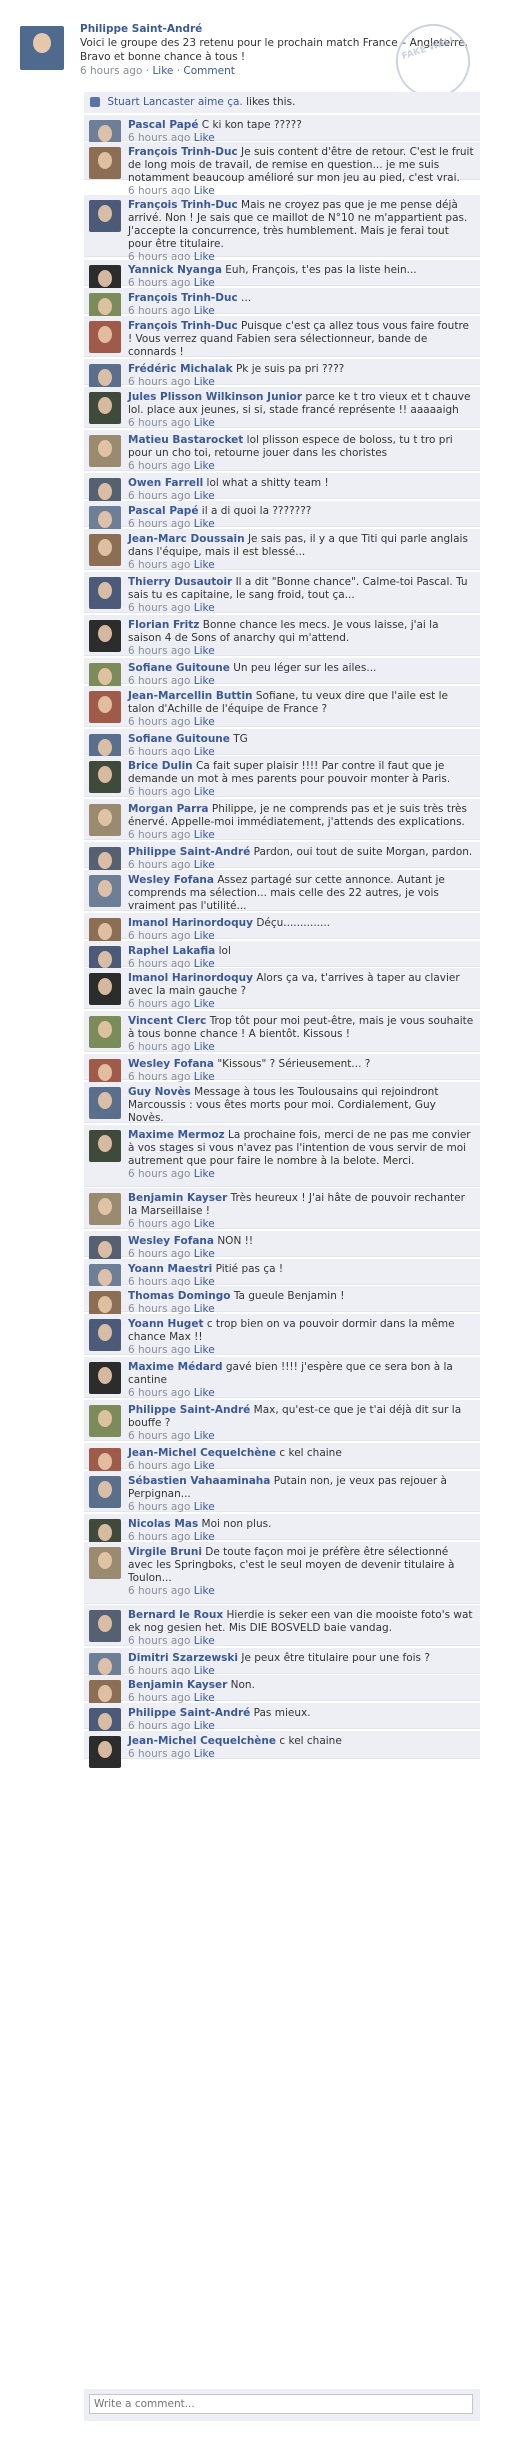 The height and width of the screenshot is (2440, 522). I want to click on commenter-name: Bernard le Roux, so click(175, 1615).